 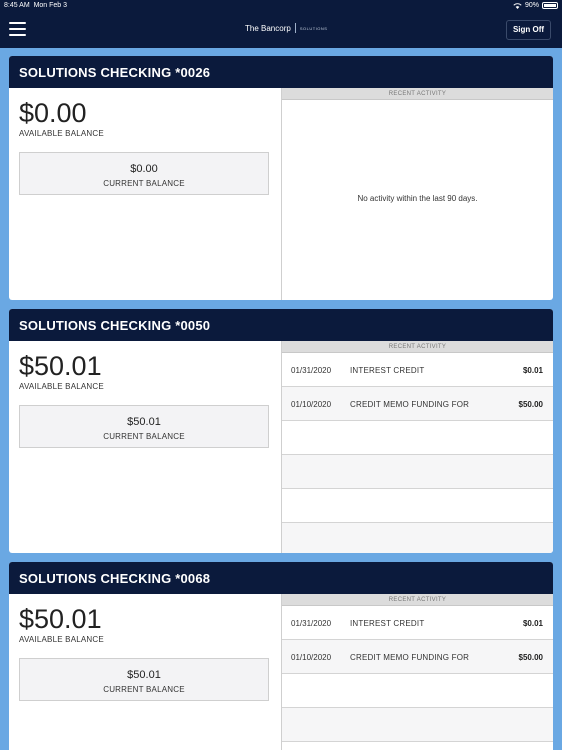 I want to click on bancorp-logo: The Bancorp SOLUTIONS, so click(x=286, y=28).